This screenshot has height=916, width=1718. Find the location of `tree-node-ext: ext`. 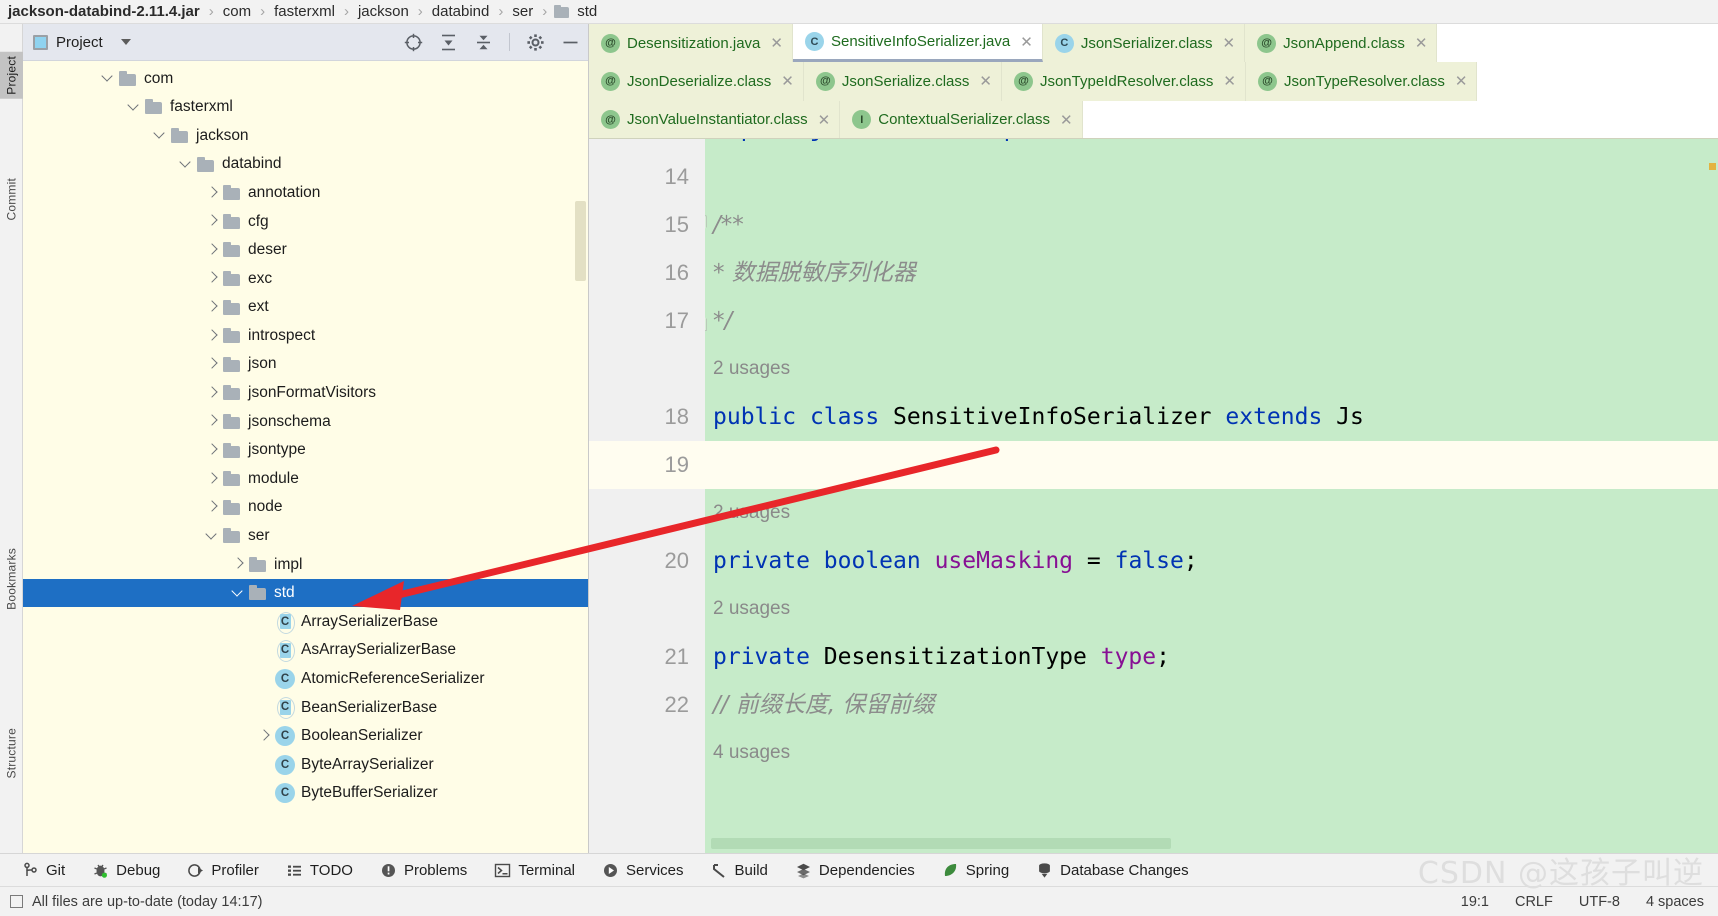

tree-node-ext: ext is located at coordinates (305, 307).